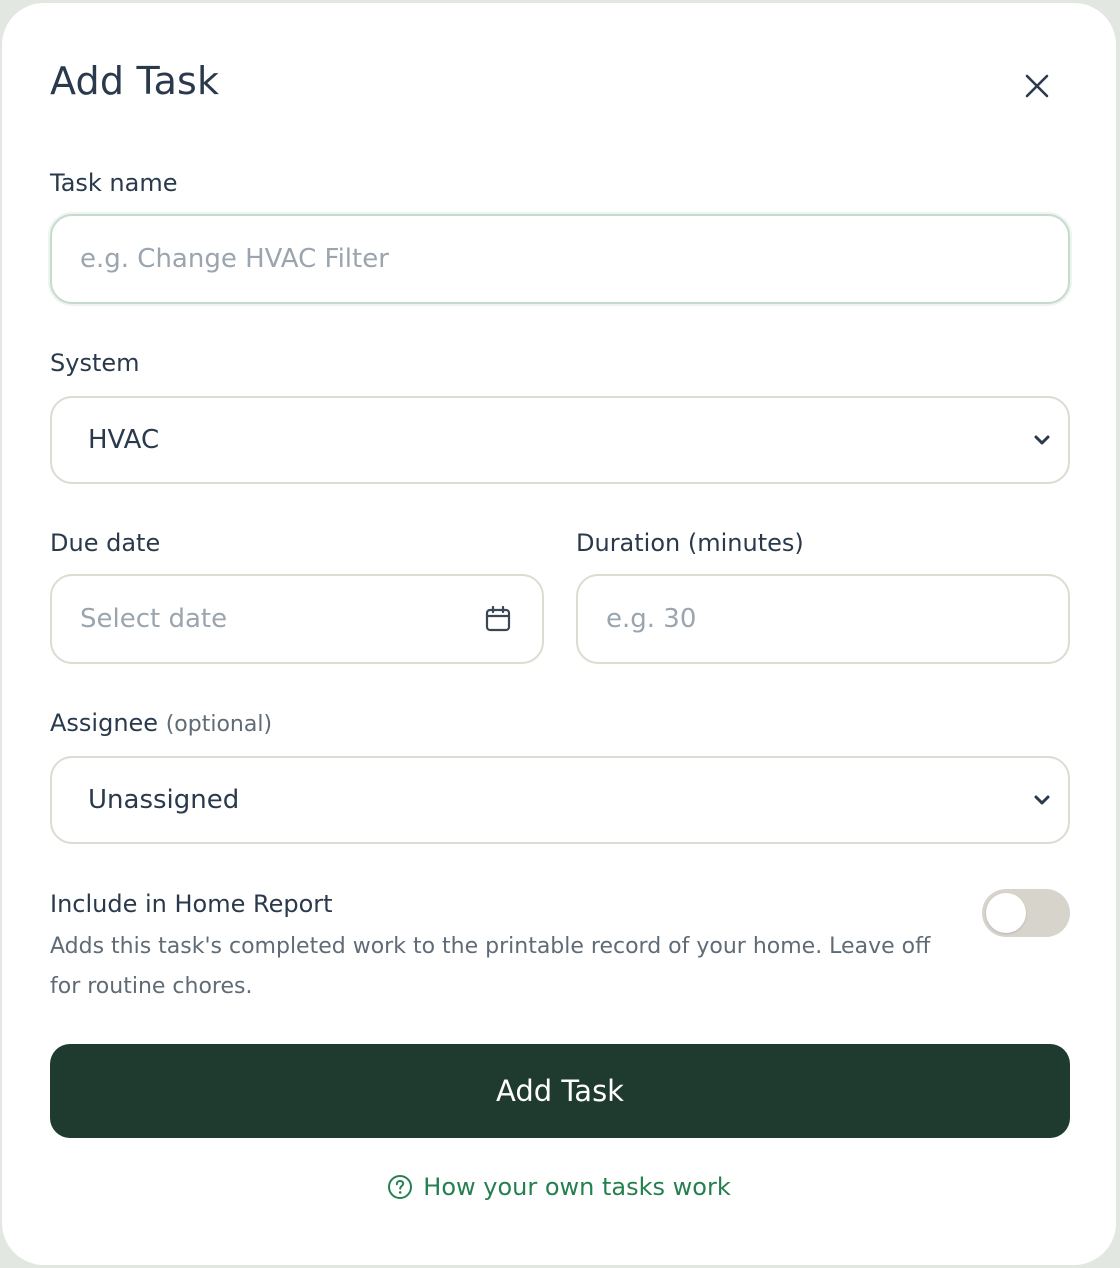 Image resolution: width=1120 pixels, height=1268 pixels. I want to click on assignee-select: Unassigned, so click(560, 800).